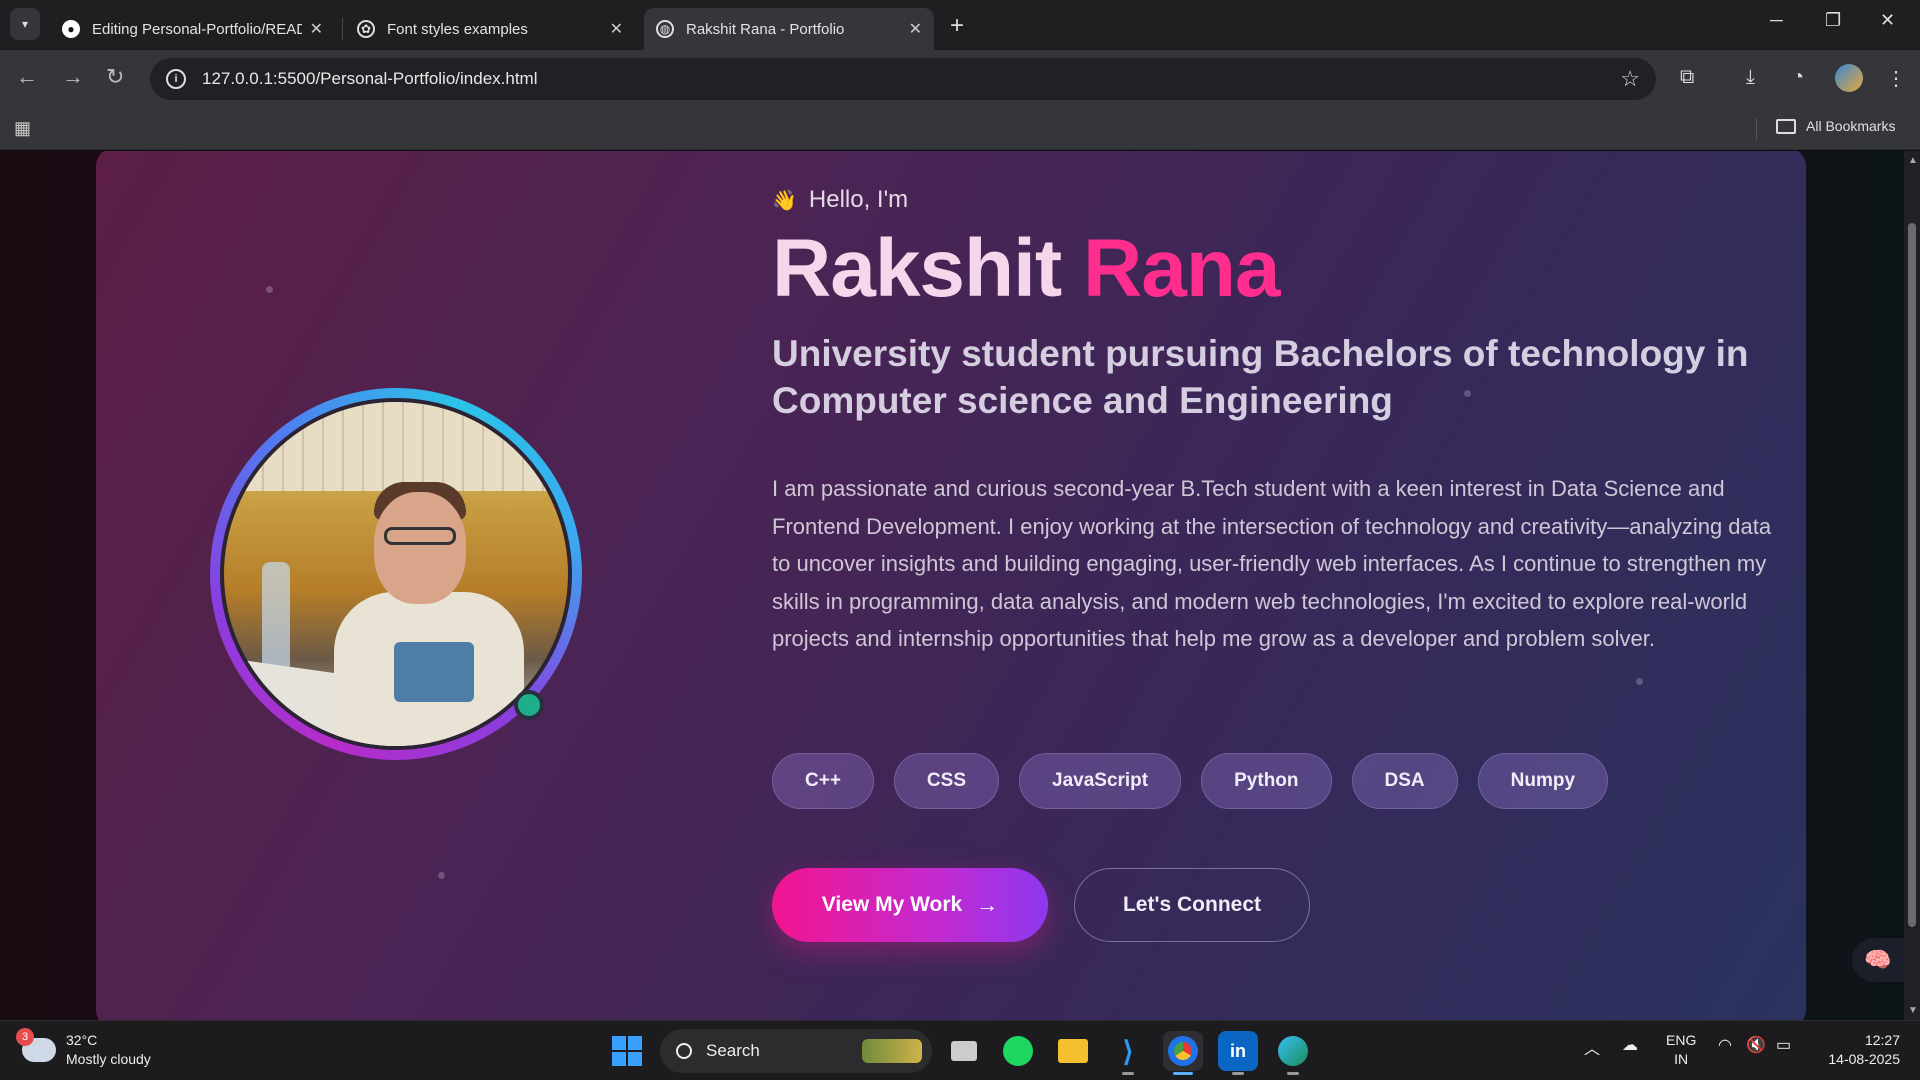 The height and width of the screenshot is (1080, 1920). Describe the element at coordinates (342, 29) in the screenshot. I see `tab-divider` at that location.